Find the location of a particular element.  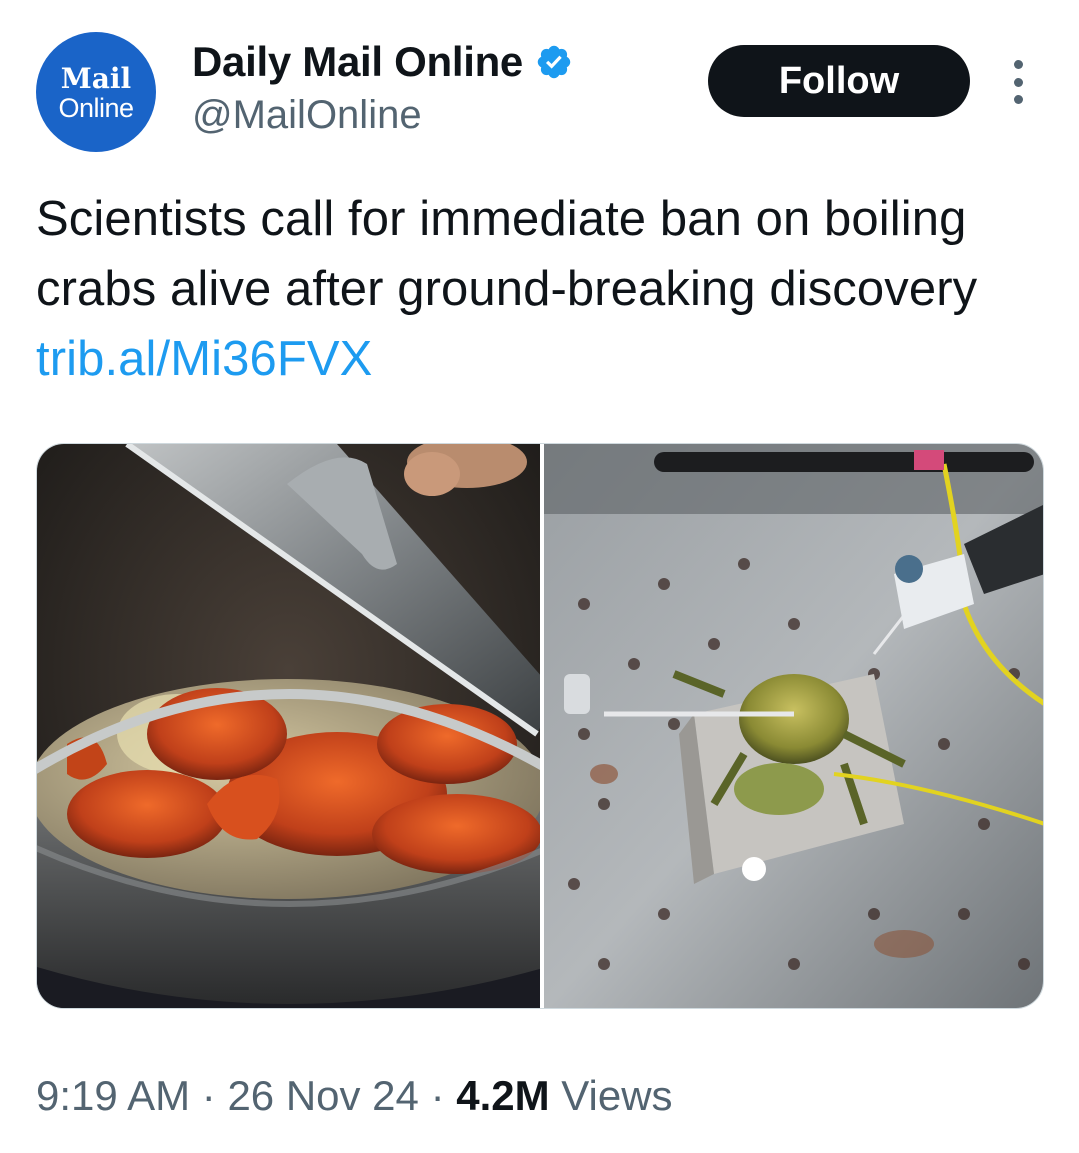

tweet-meta: 9:19 AM · 26 Nov 24 · 4.2M Views is located at coordinates (354, 1096).